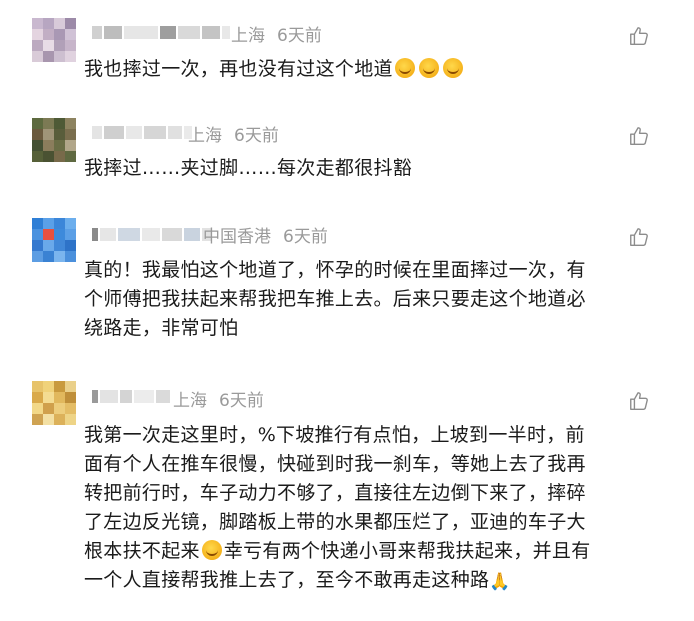 The width and height of the screenshot is (694, 621). What do you see at coordinates (248, 168) in the screenshot?
I see `comment-text: 我摔过……夹过脚……每次走都很抖豁` at bounding box center [248, 168].